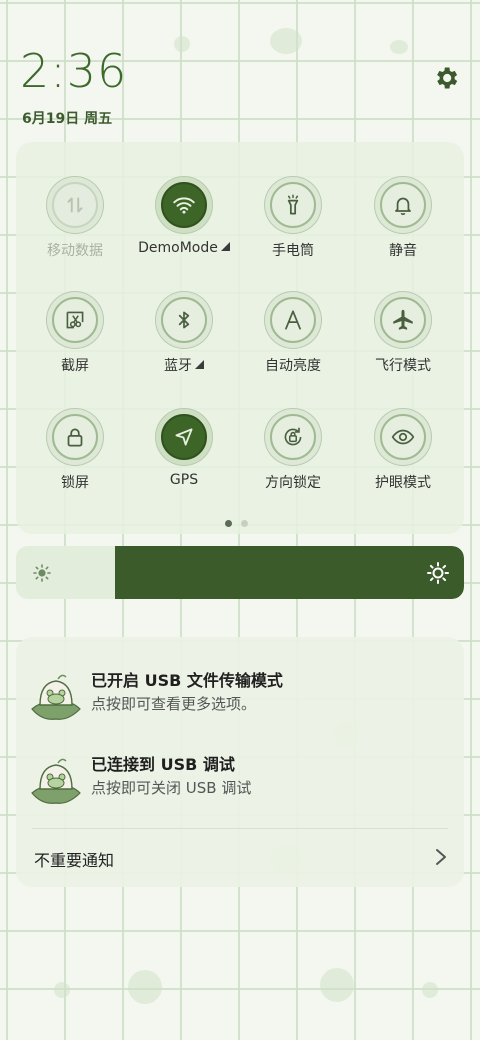 This screenshot has width=480, height=1040. I want to click on tile-label: 移动数据, so click(75, 250).